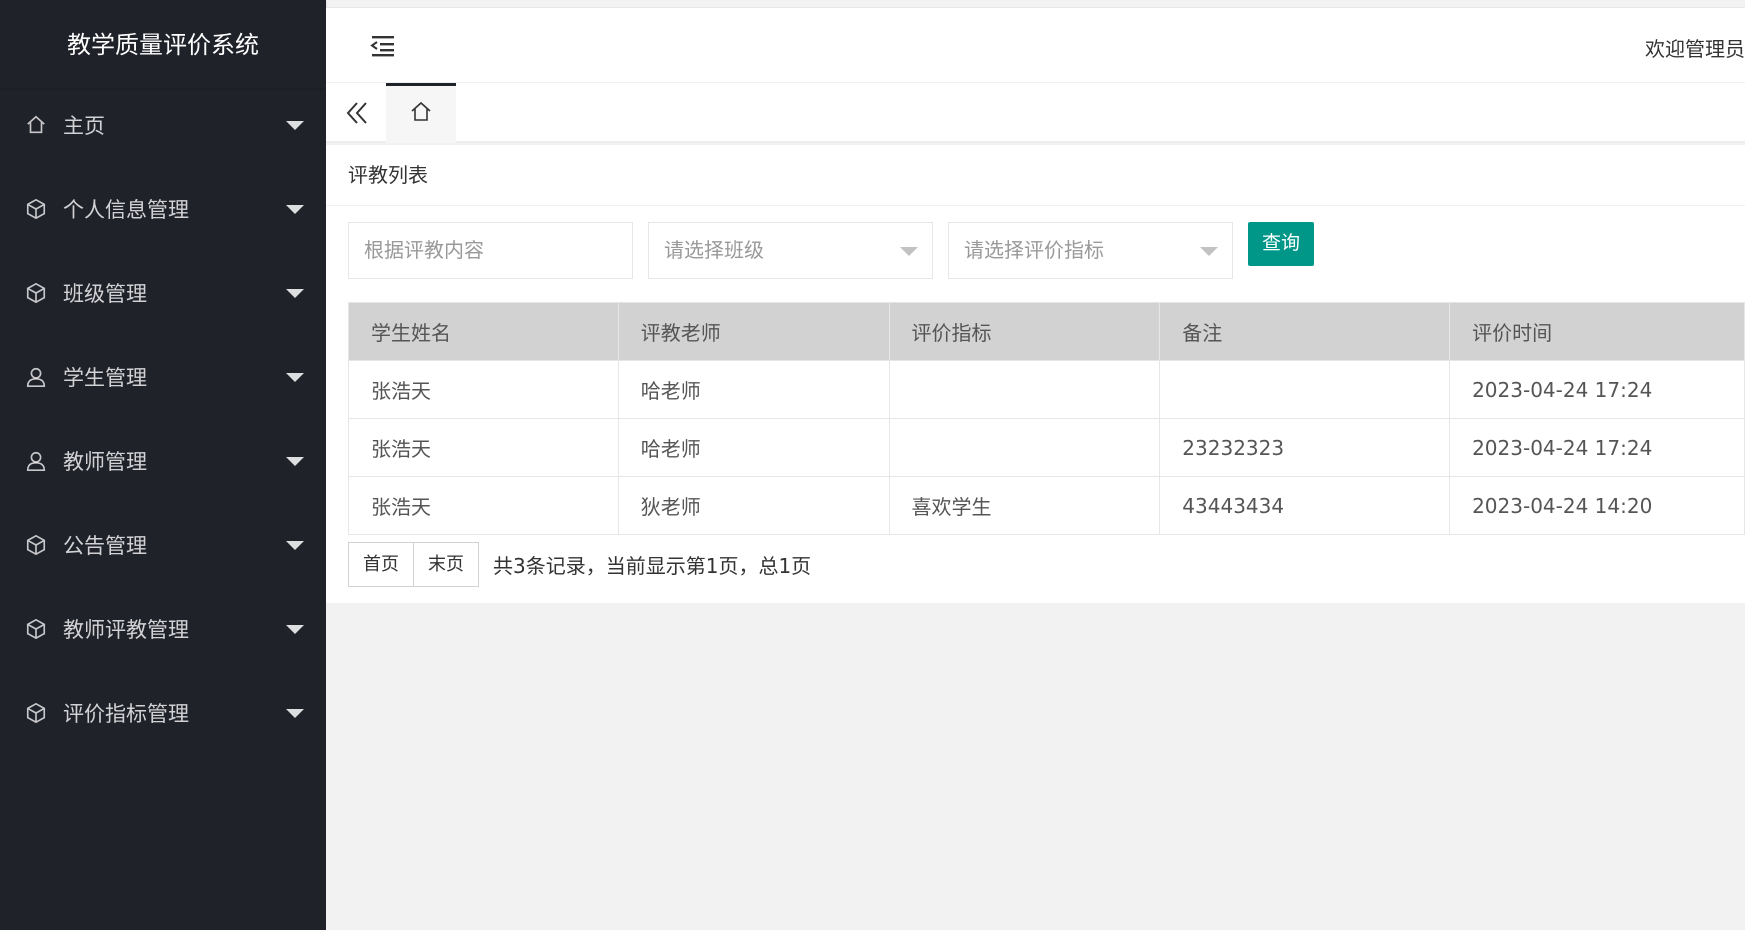 The width and height of the screenshot is (1745, 930). Describe the element at coordinates (1035, 175) in the screenshot. I see `page-title: 评教列表` at that location.